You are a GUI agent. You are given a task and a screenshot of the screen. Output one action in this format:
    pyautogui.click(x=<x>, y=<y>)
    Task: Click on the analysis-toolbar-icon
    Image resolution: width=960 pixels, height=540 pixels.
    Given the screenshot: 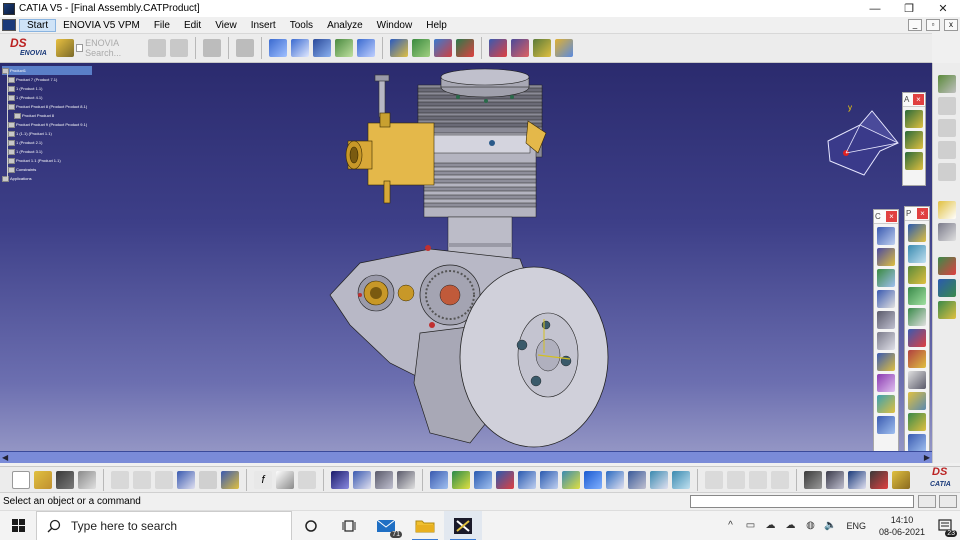 What is the action you would take?
    pyautogui.click(x=946, y=84)
    